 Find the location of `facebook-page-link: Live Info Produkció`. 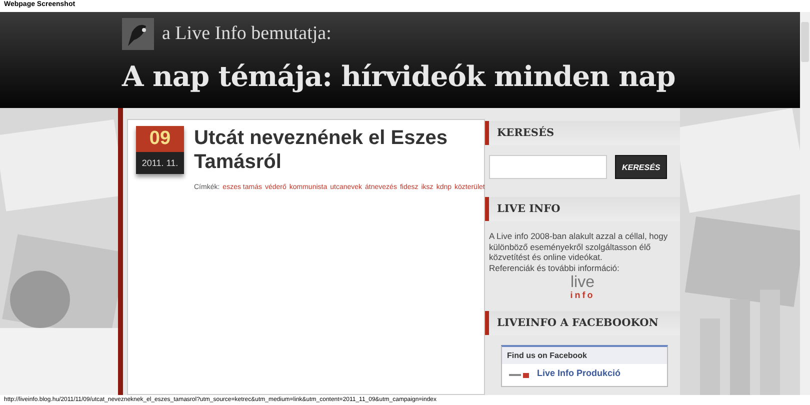

facebook-page-link: Live Info Produkció is located at coordinates (579, 373).